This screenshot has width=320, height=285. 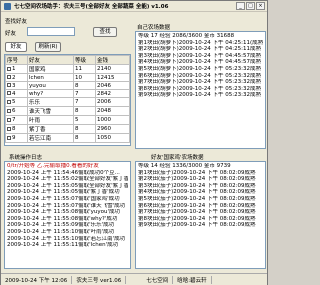 What do you see at coordinates (16, 47) in the screenshot?
I see `tab-friends: 好友` at bounding box center [16, 47].